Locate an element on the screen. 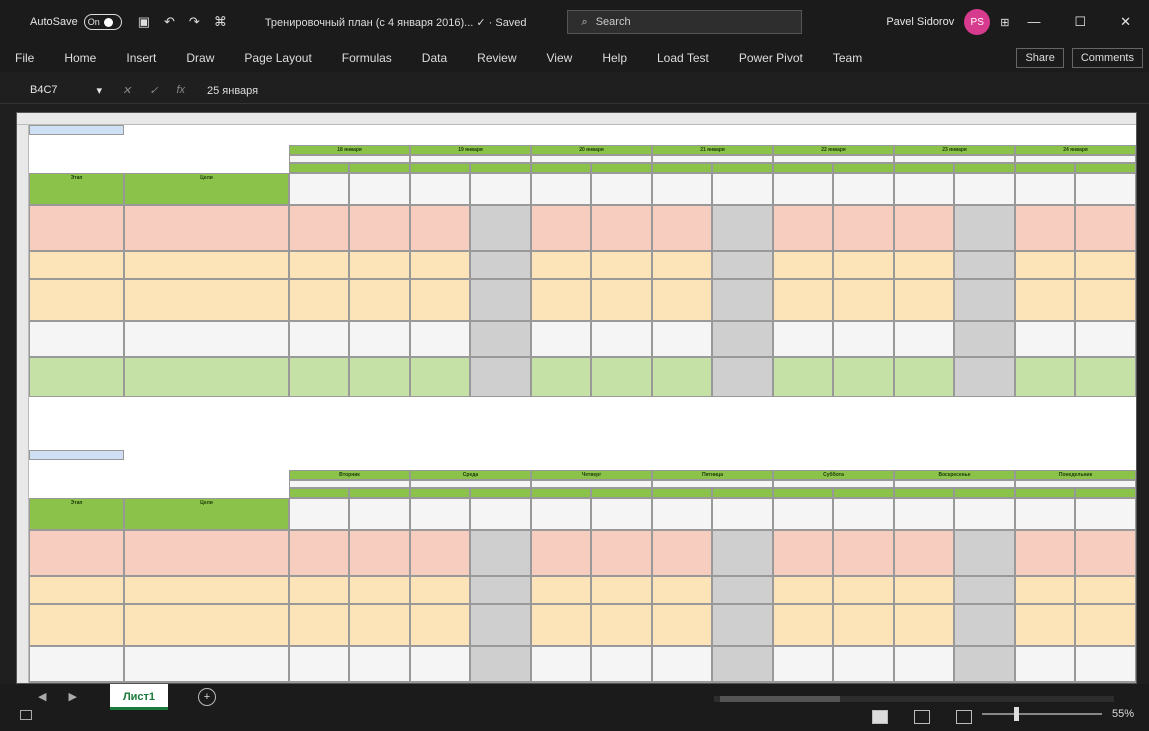  tab-8: View is located at coordinates (560, 58).